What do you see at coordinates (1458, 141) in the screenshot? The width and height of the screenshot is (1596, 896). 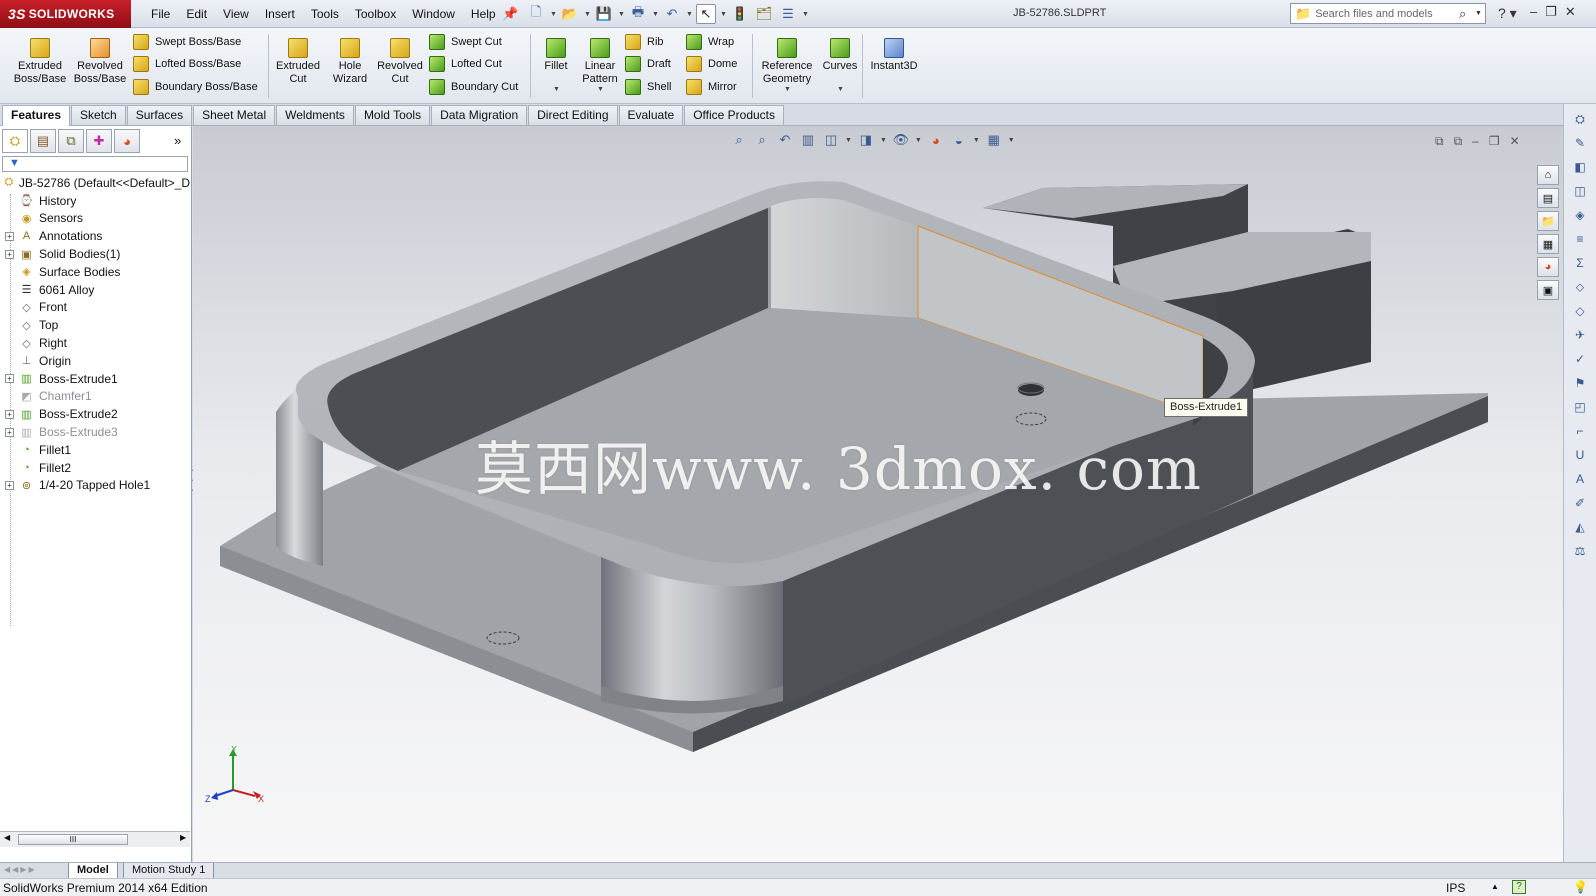 I see `viewport-split-right-icon: ⧉` at bounding box center [1458, 141].